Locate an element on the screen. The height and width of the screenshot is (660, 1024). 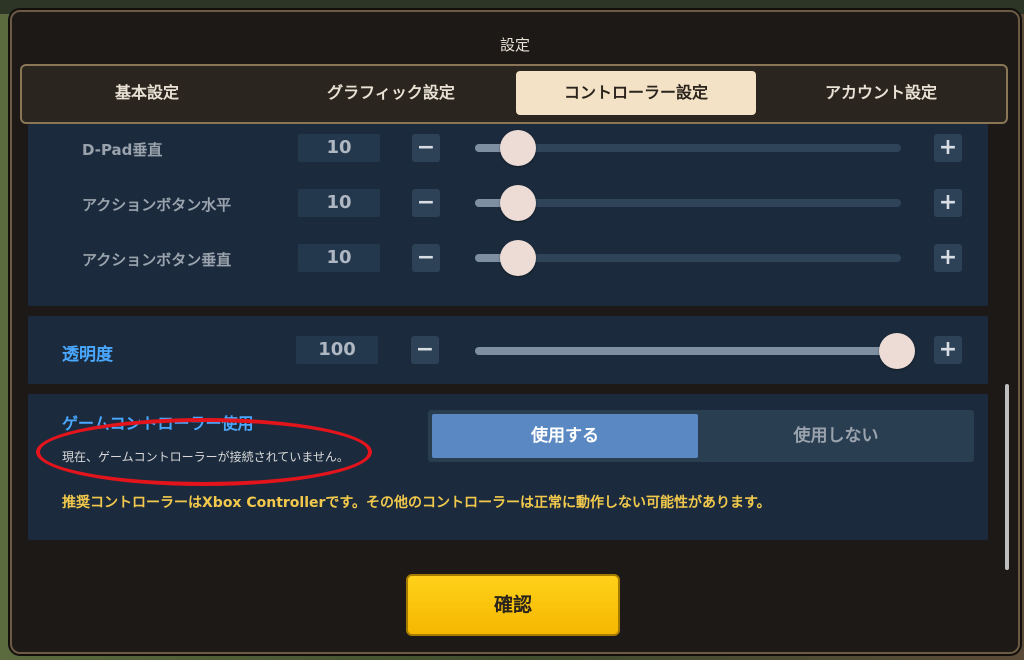
tab-account: アカウント設定 is located at coordinates (881, 93).